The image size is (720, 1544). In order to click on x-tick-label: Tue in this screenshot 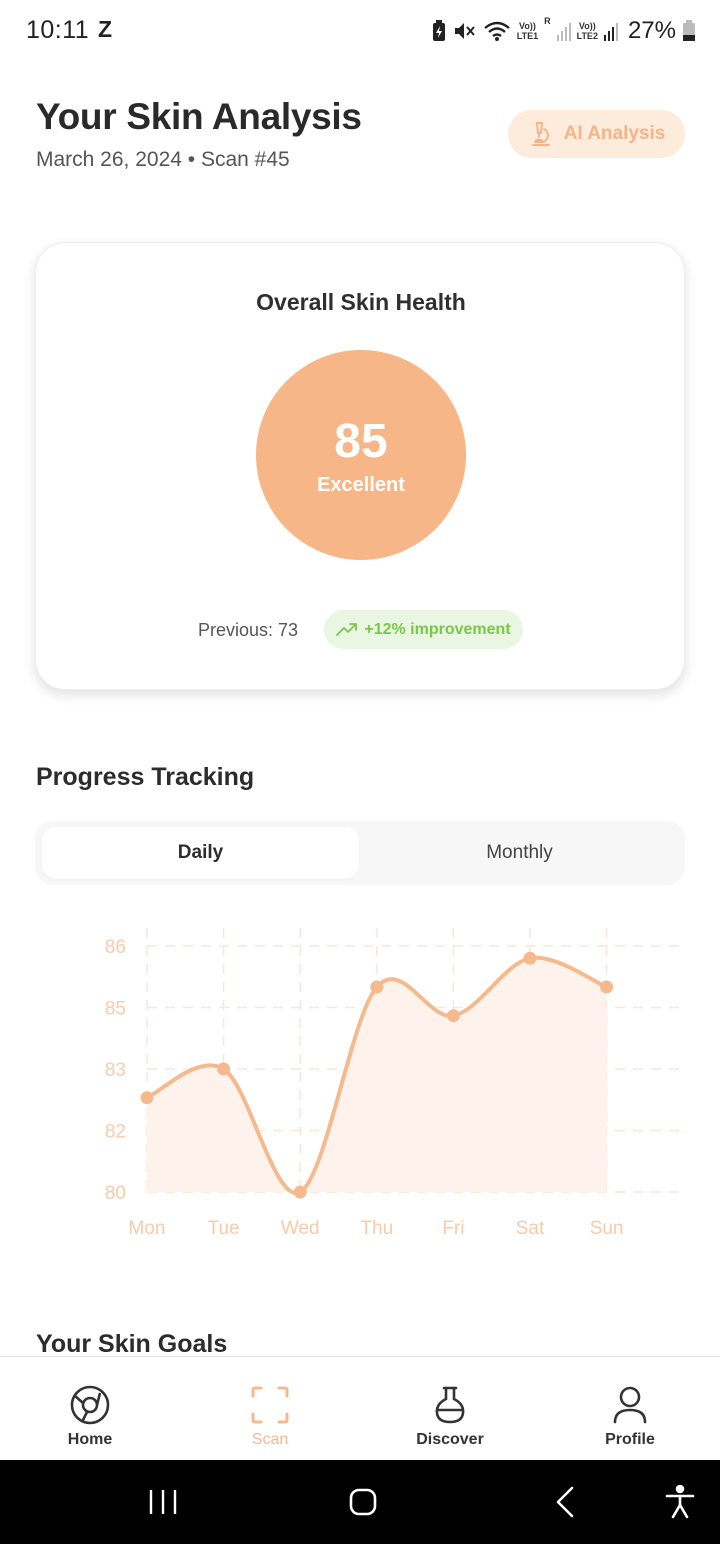, I will do `click(224, 1228)`.